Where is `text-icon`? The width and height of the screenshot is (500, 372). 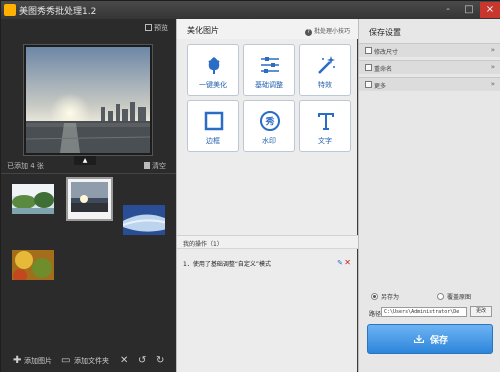
text-icon is located at coordinates (326, 121).